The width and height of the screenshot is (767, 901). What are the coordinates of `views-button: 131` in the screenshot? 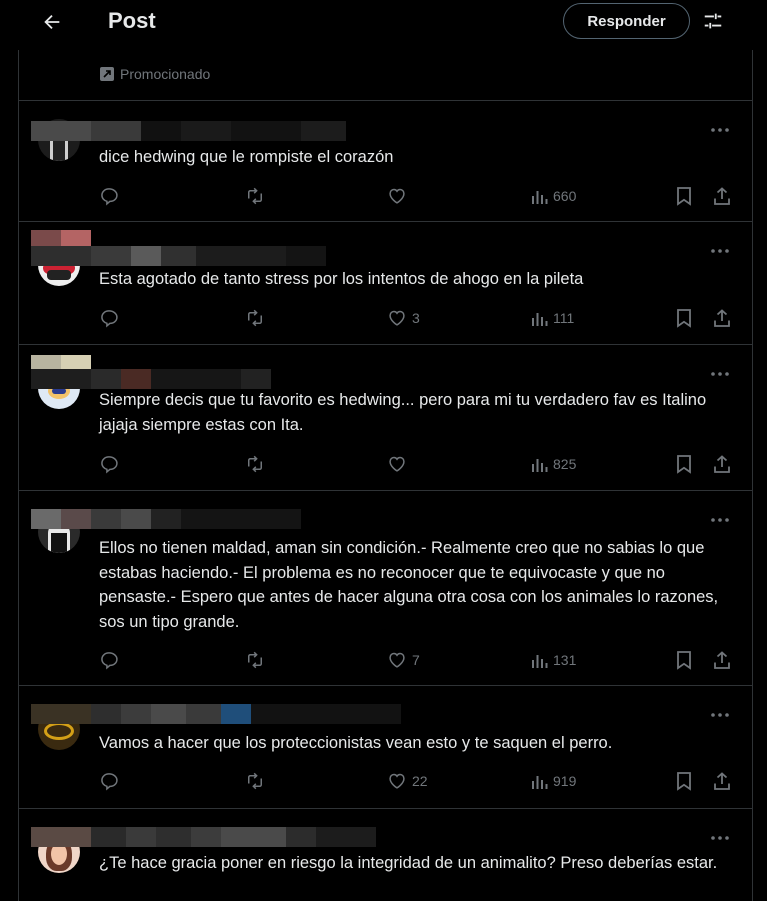 It's located at (553, 660).